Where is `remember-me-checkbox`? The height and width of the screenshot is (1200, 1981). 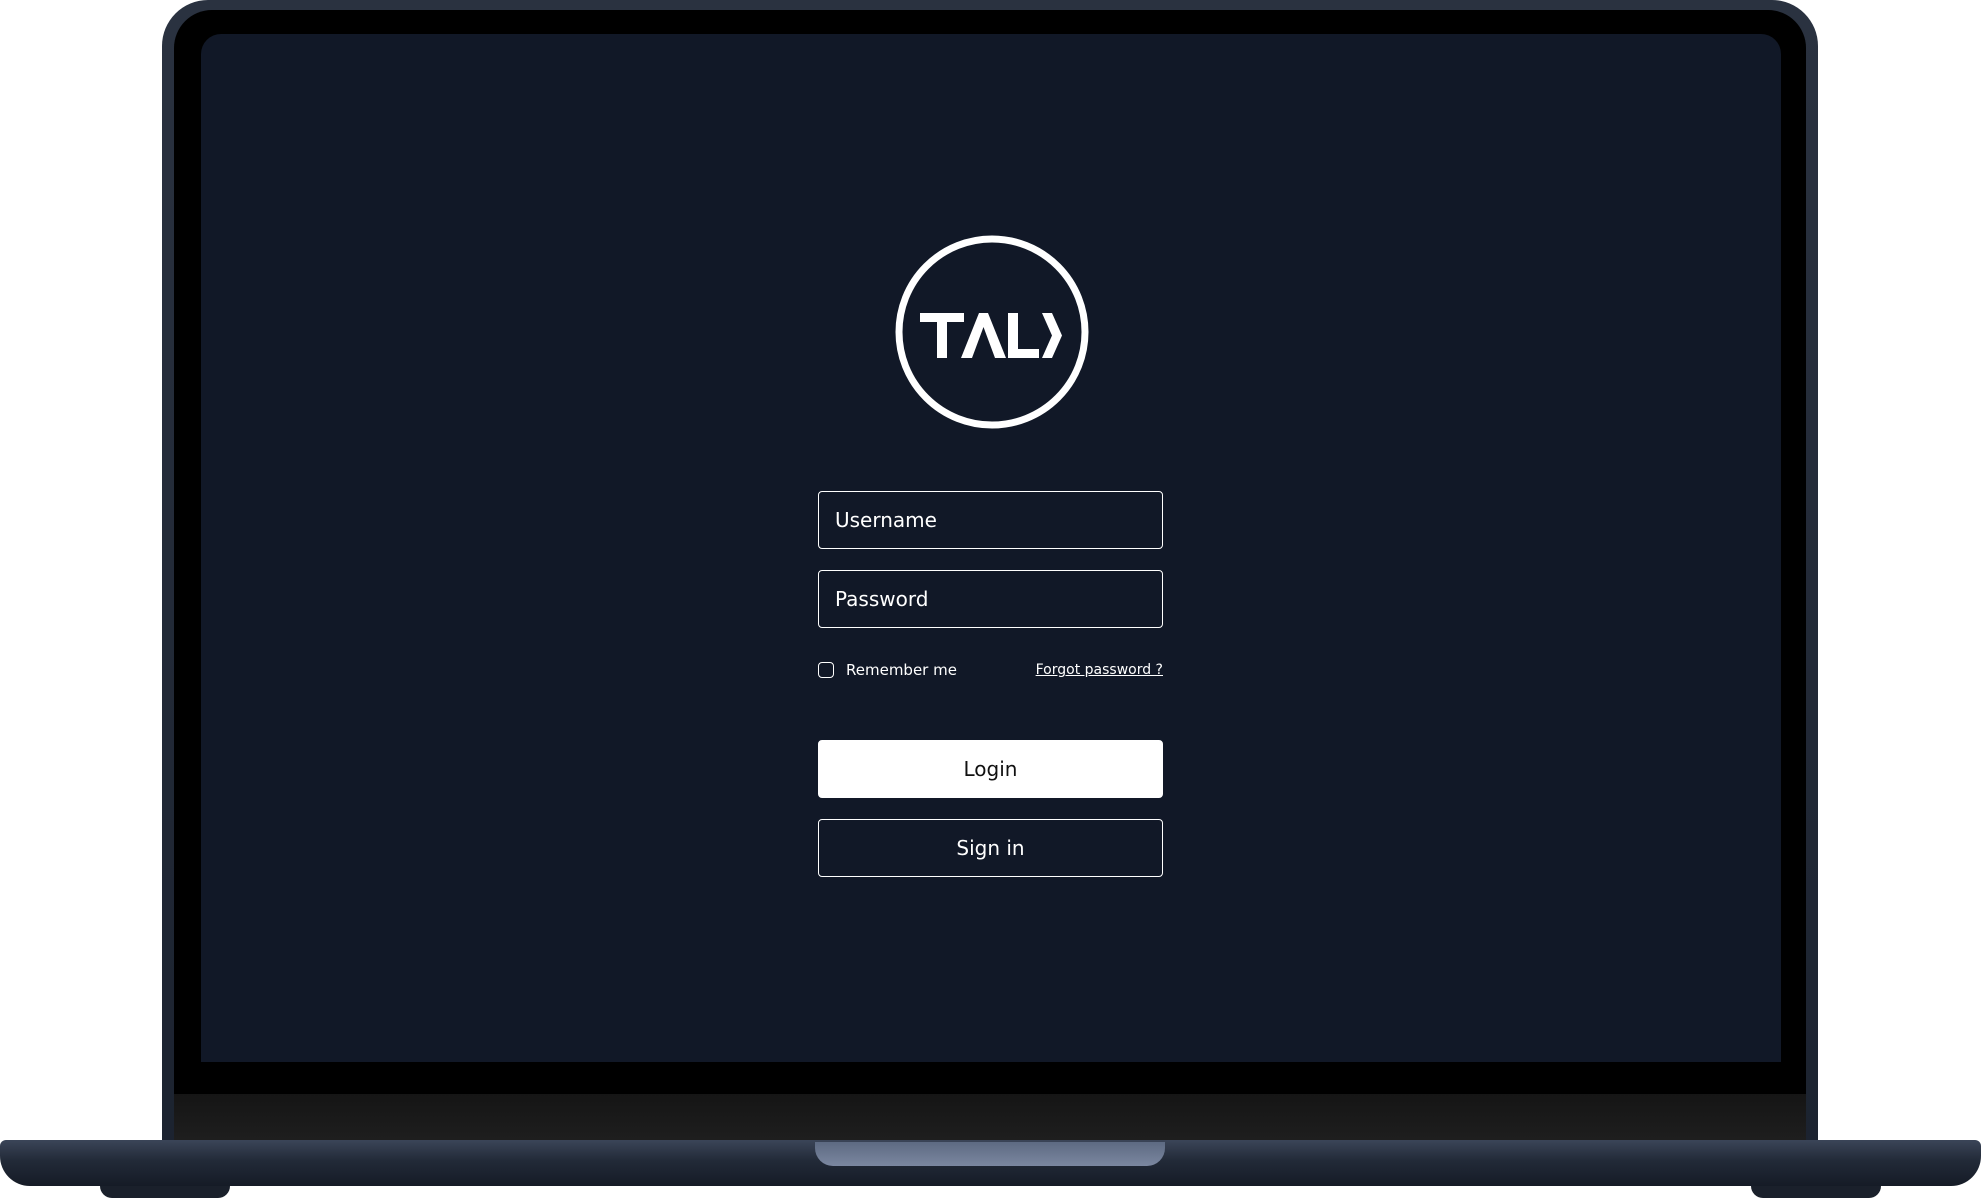
remember-me-checkbox is located at coordinates (826, 670).